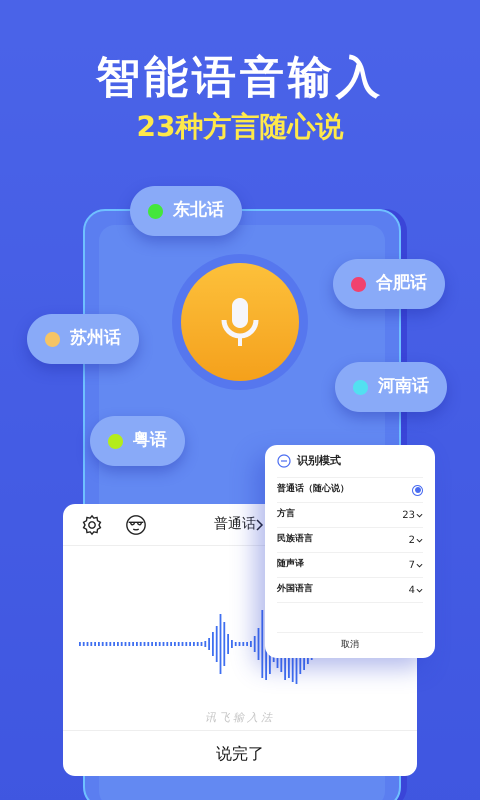  I want to click on mode-option: 外国语言 4, so click(350, 589).